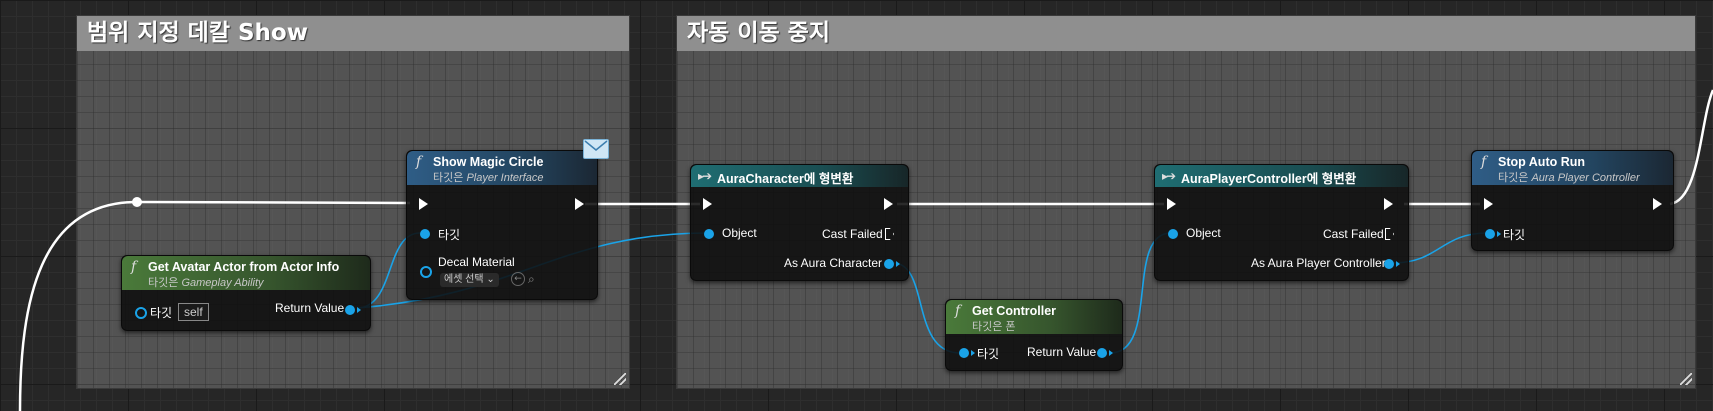 Image resolution: width=1713 pixels, height=411 pixels. What do you see at coordinates (785, 179) in the screenshot?
I see `node-title: AuraCharacter에 형변환` at bounding box center [785, 179].